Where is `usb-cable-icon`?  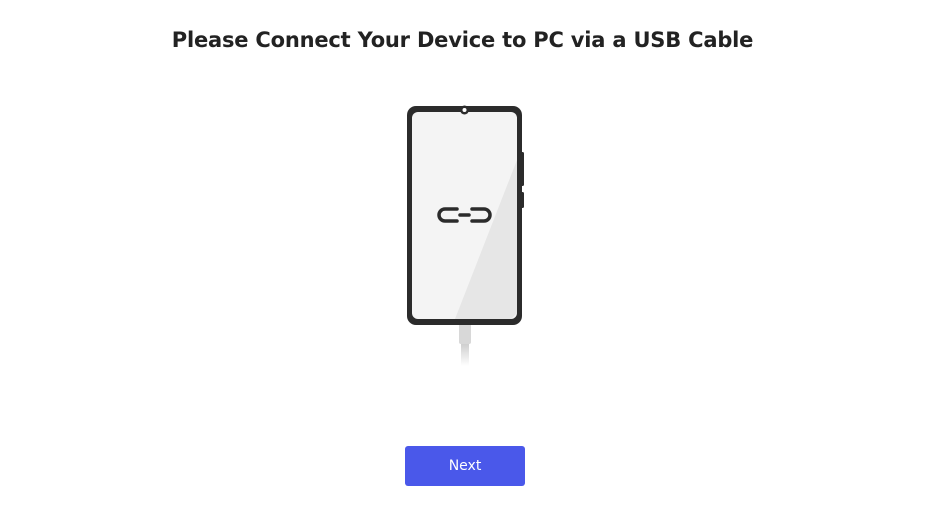
usb-cable-icon is located at coordinates (465, 344).